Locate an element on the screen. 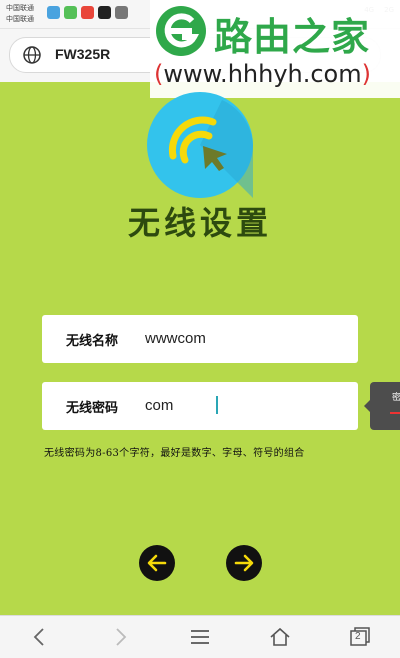  watermark-url-text: www.hhhyh.com is located at coordinates (262, 74).